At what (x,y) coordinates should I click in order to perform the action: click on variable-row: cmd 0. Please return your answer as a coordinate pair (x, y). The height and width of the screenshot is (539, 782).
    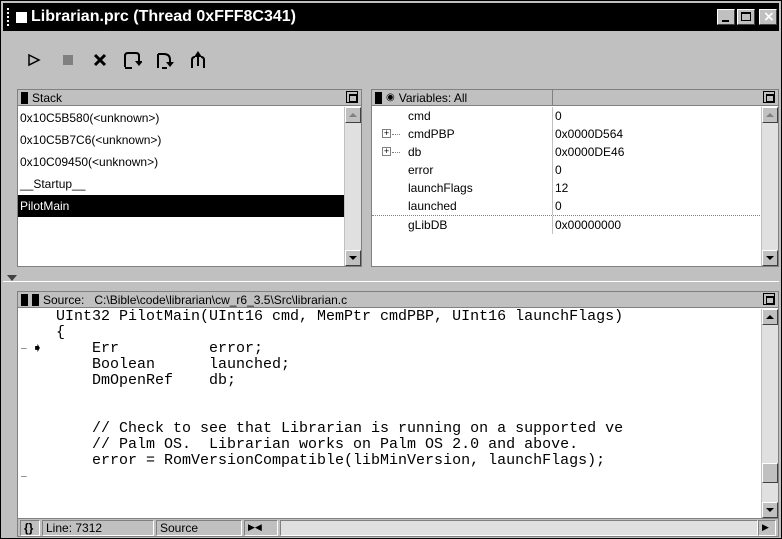
    Looking at the image, I should click on (566, 116).